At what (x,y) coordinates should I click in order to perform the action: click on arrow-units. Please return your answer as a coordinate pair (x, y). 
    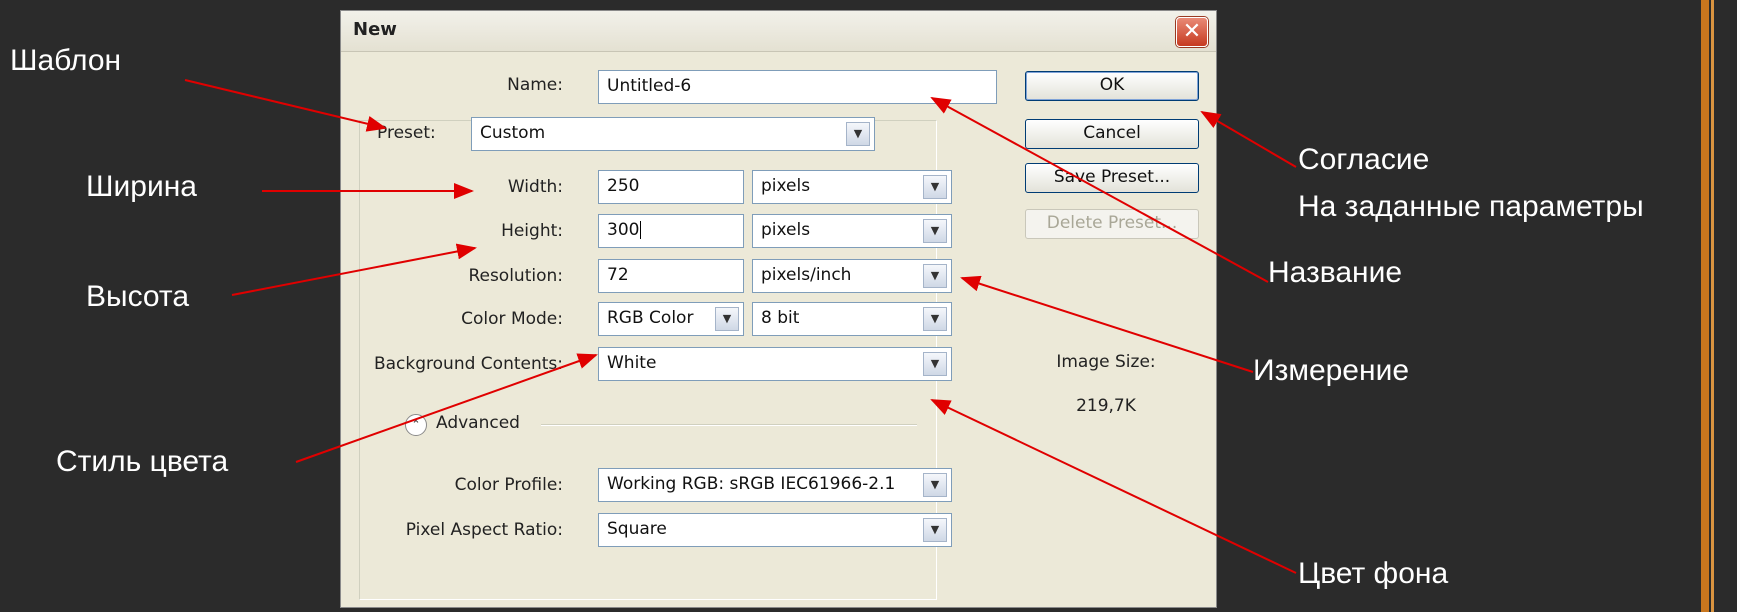
    Looking at the image, I should click on (1107, 324).